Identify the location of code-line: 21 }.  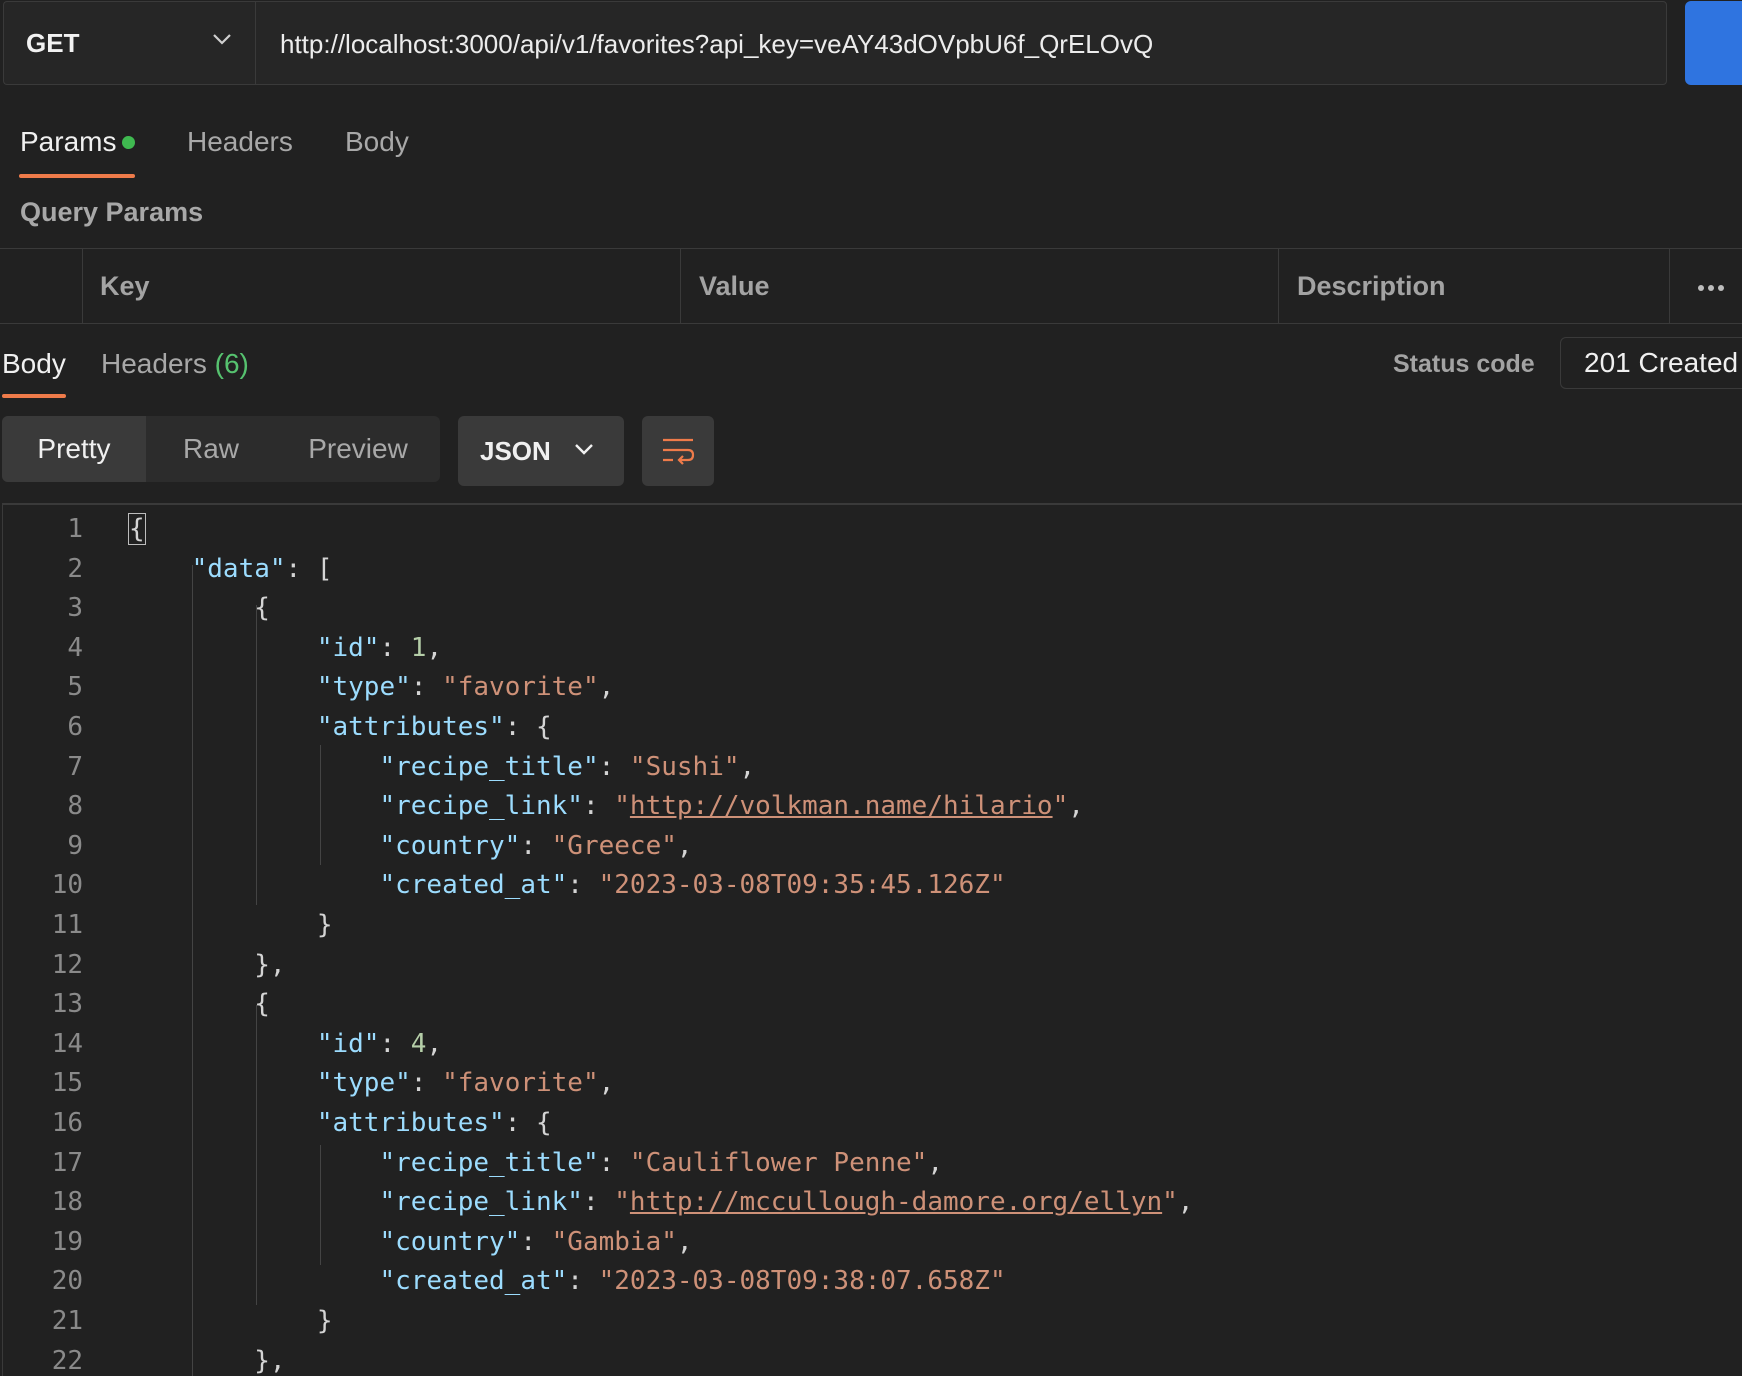
(872, 1321).